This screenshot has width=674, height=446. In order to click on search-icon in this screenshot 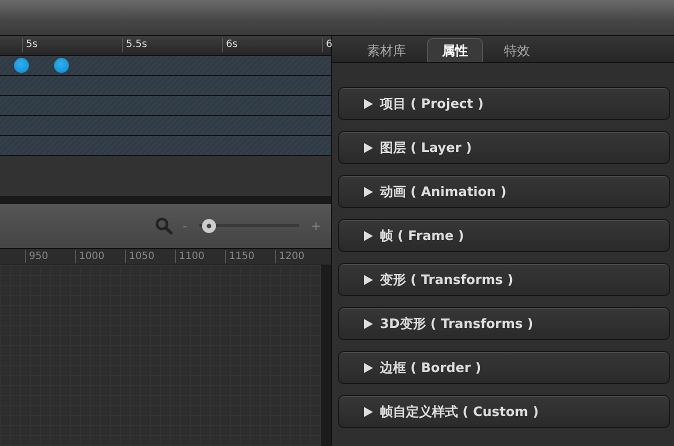, I will do `click(163, 226)`.